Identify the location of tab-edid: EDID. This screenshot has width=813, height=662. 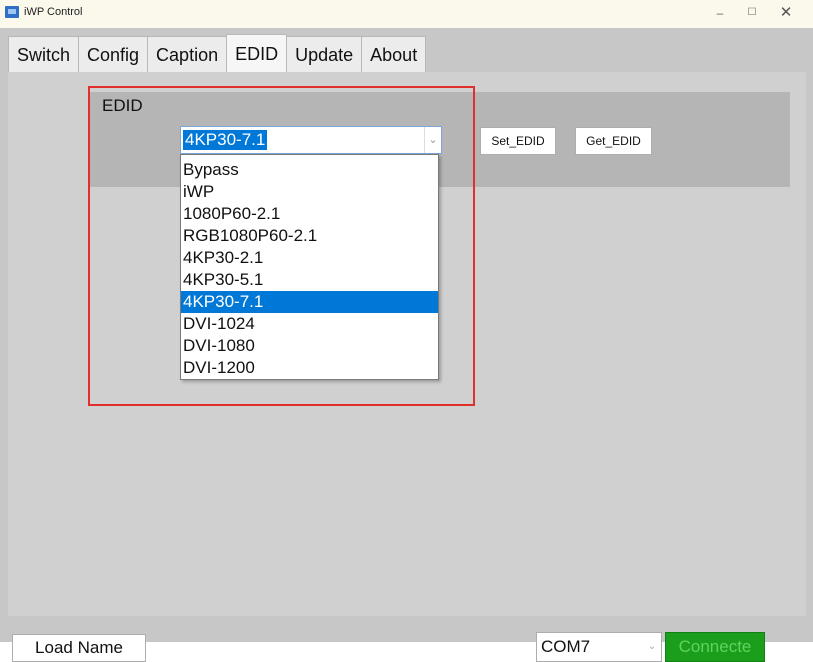
(257, 53).